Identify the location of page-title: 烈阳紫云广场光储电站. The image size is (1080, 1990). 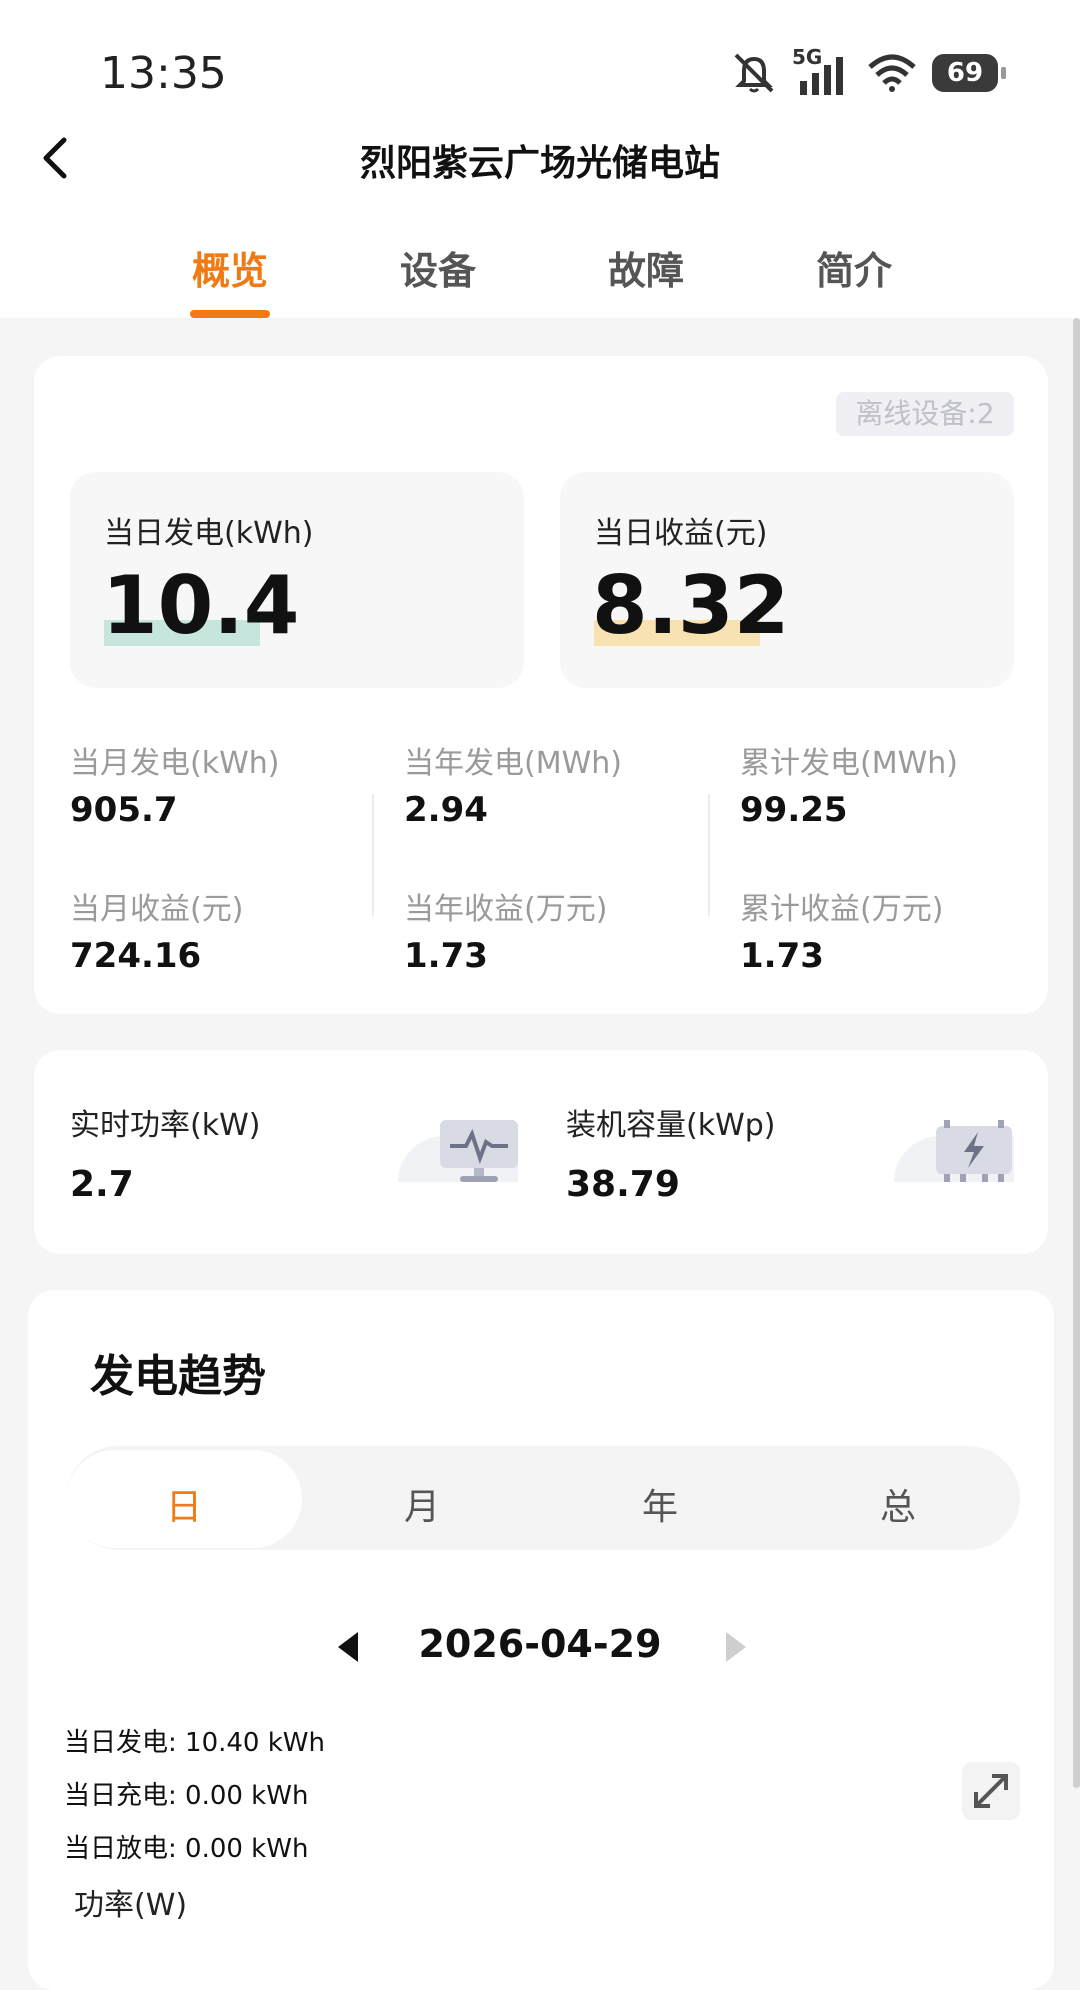
(539, 163).